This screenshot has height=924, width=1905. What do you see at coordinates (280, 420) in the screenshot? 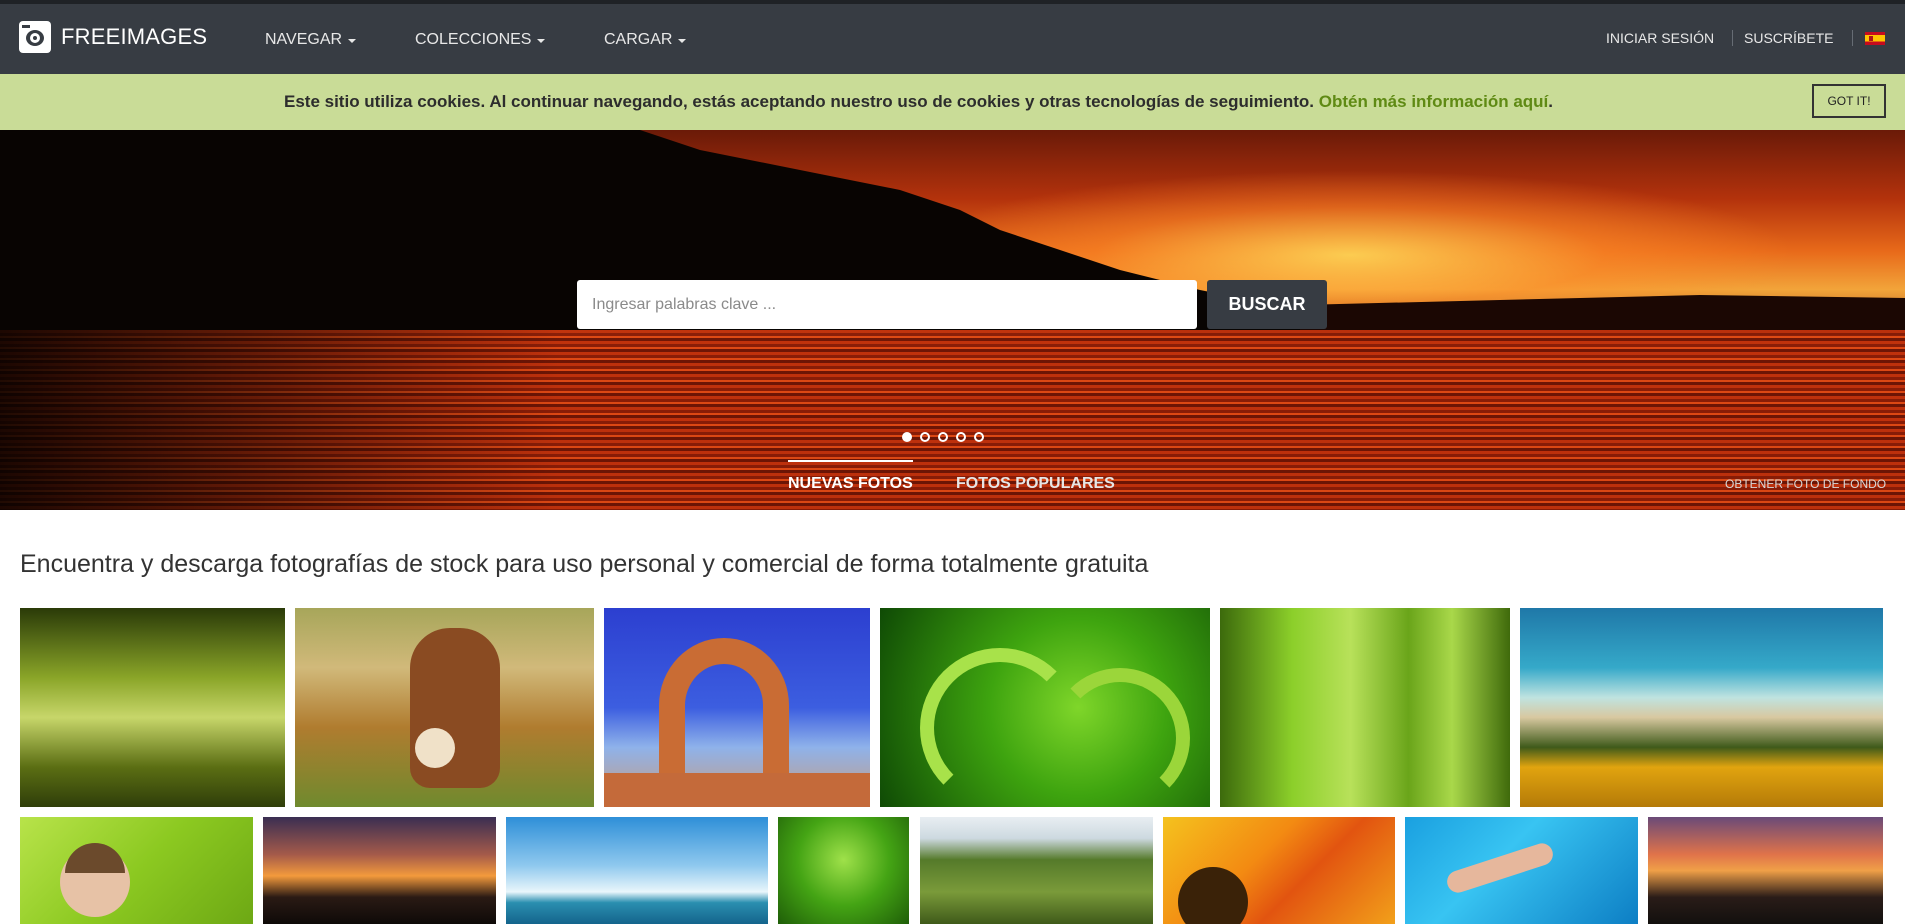
I see `hero-water-shadow` at bounding box center [280, 420].